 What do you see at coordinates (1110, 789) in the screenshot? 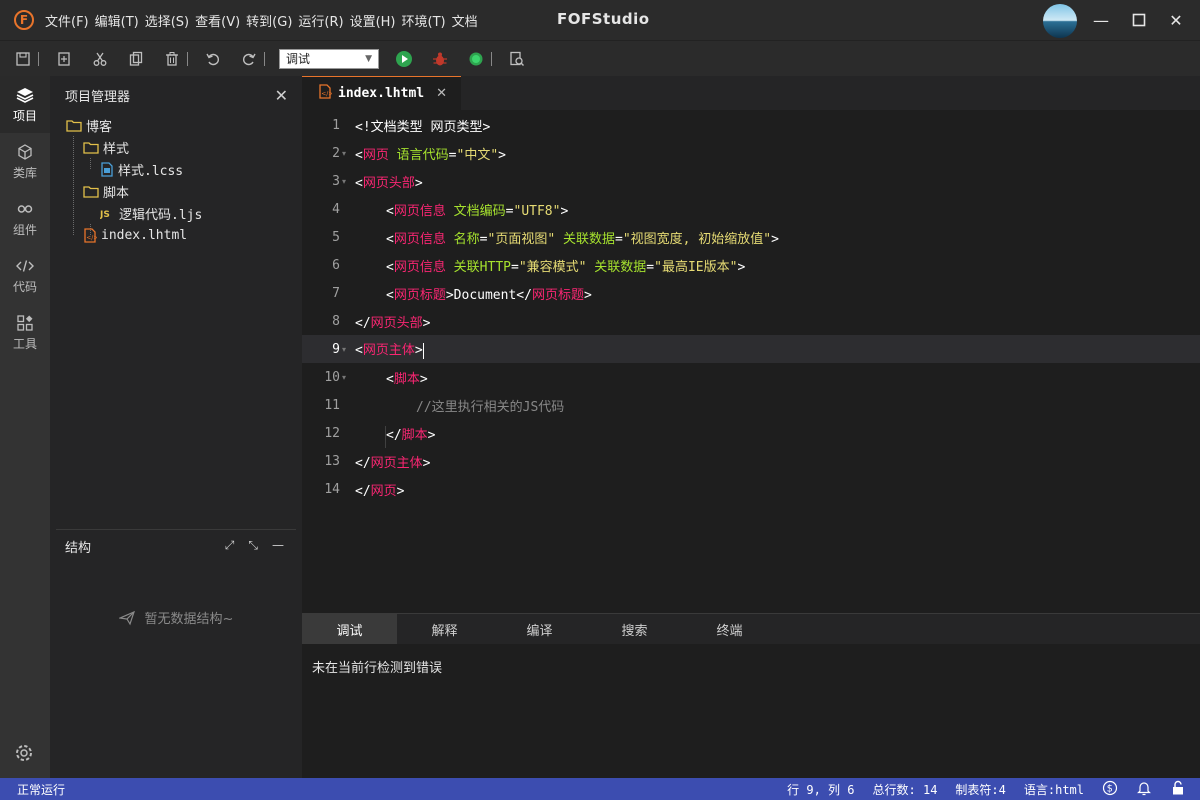
I see `dollar-icon: $` at bounding box center [1110, 789].